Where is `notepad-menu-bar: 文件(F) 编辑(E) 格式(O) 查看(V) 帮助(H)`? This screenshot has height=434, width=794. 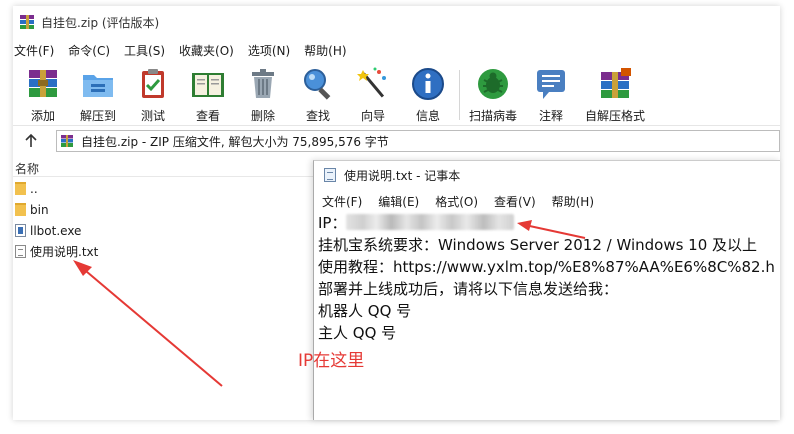 notepad-menu-bar: 文件(F) 编辑(E) 格式(O) 查看(V) 帮助(H) is located at coordinates (458, 201).